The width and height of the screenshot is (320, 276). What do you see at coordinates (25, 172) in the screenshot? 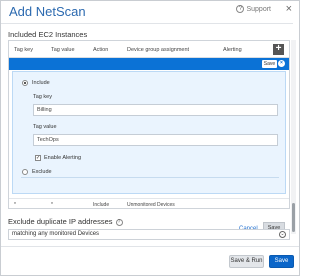
I see `exclude-radio` at bounding box center [25, 172].